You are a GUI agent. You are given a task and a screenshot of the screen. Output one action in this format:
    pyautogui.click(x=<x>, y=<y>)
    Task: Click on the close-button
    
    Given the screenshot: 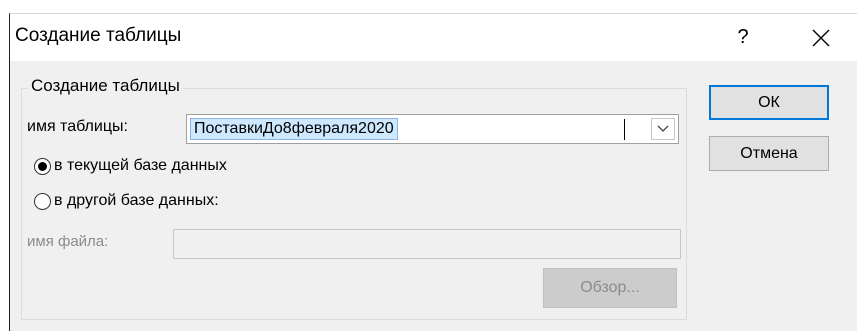 What is the action you would take?
    pyautogui.click(x=821, y=37)
    